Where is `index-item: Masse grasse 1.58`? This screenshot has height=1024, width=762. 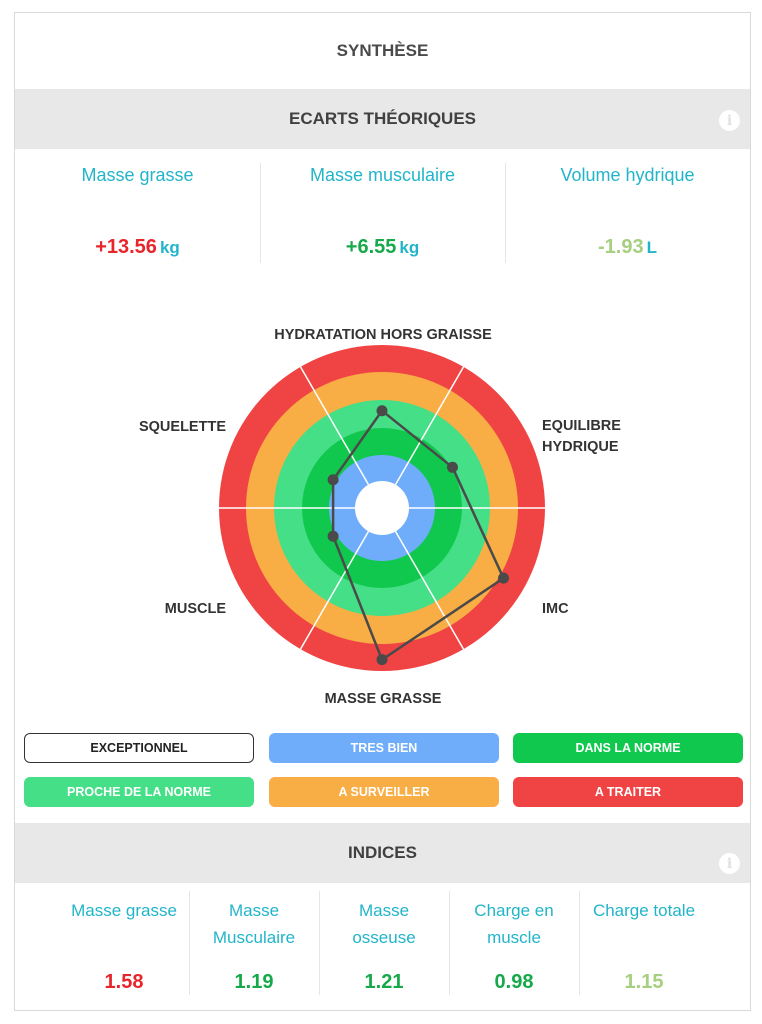
index-item: Masse grasse 1.58 is located at coordinates (124, 946).